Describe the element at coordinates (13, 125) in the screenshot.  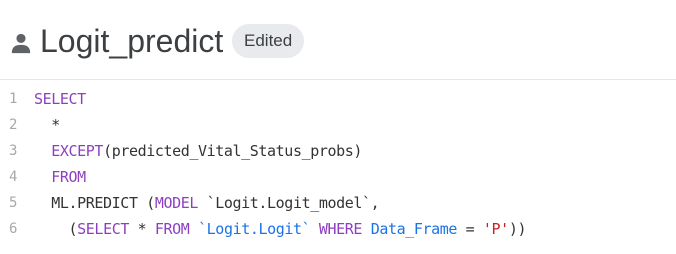
I see `line-number: 2` at that location.